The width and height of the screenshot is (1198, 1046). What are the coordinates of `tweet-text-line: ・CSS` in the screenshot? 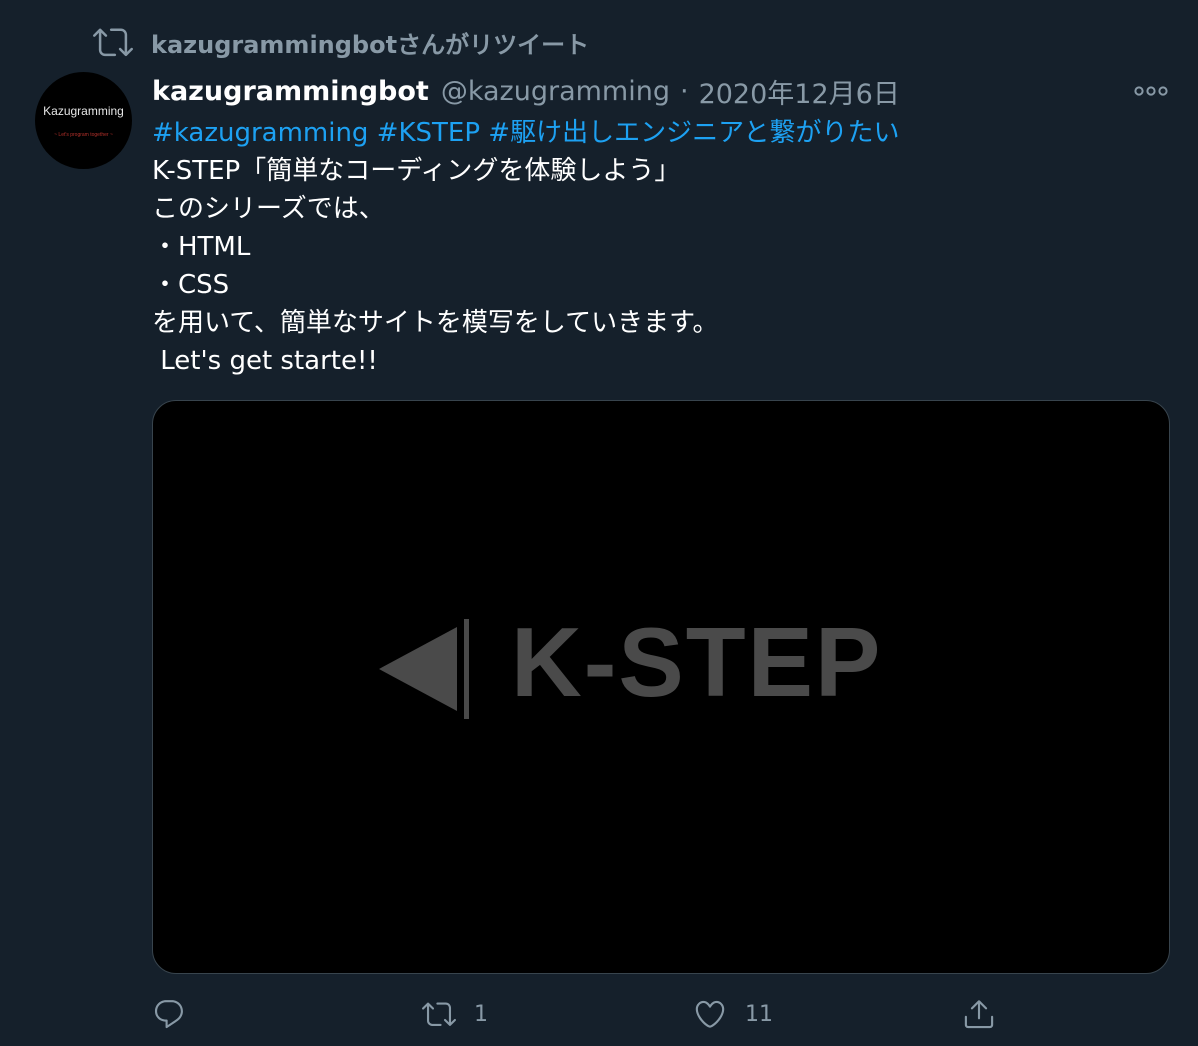 It's located at (191, 285).